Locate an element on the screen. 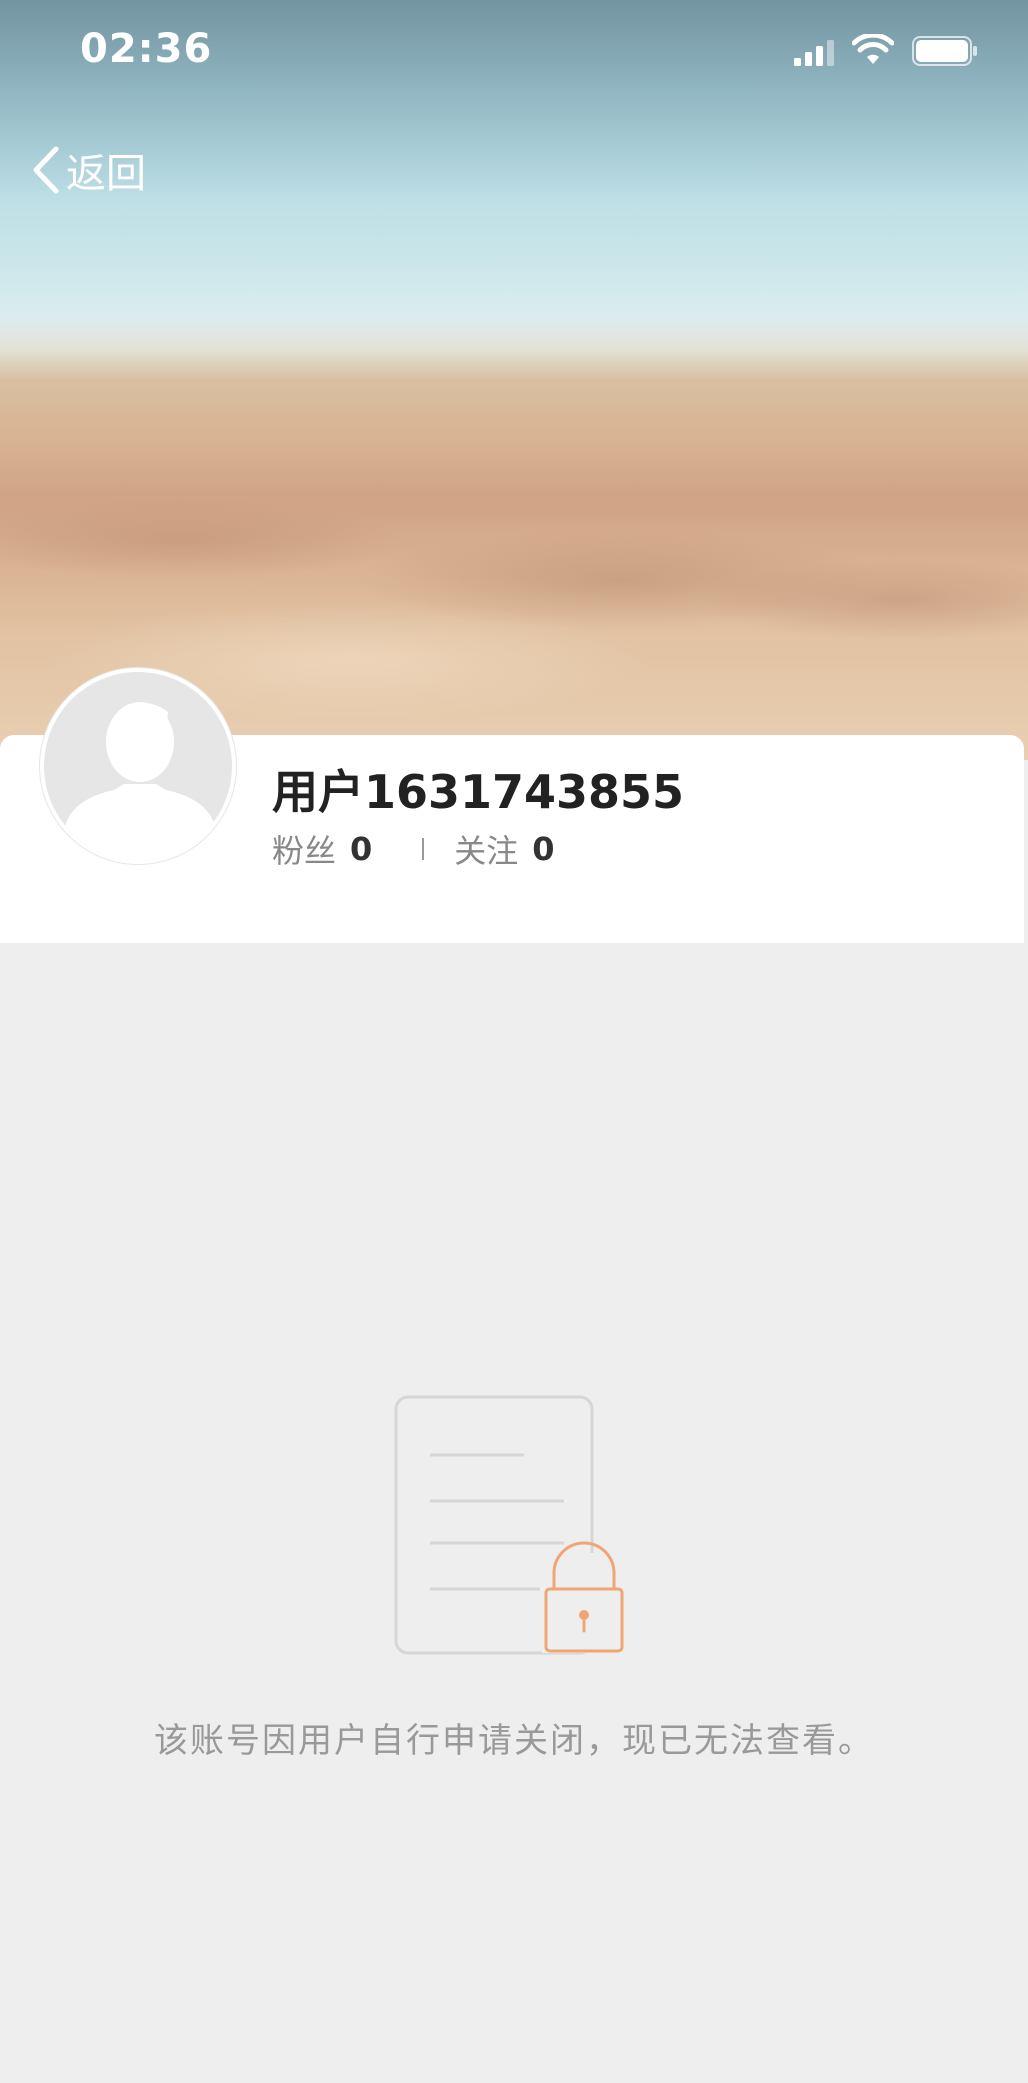 The height and width of the screenshot is (2083, 1028). back-button: 返回 is located at coordinates (88, 170).